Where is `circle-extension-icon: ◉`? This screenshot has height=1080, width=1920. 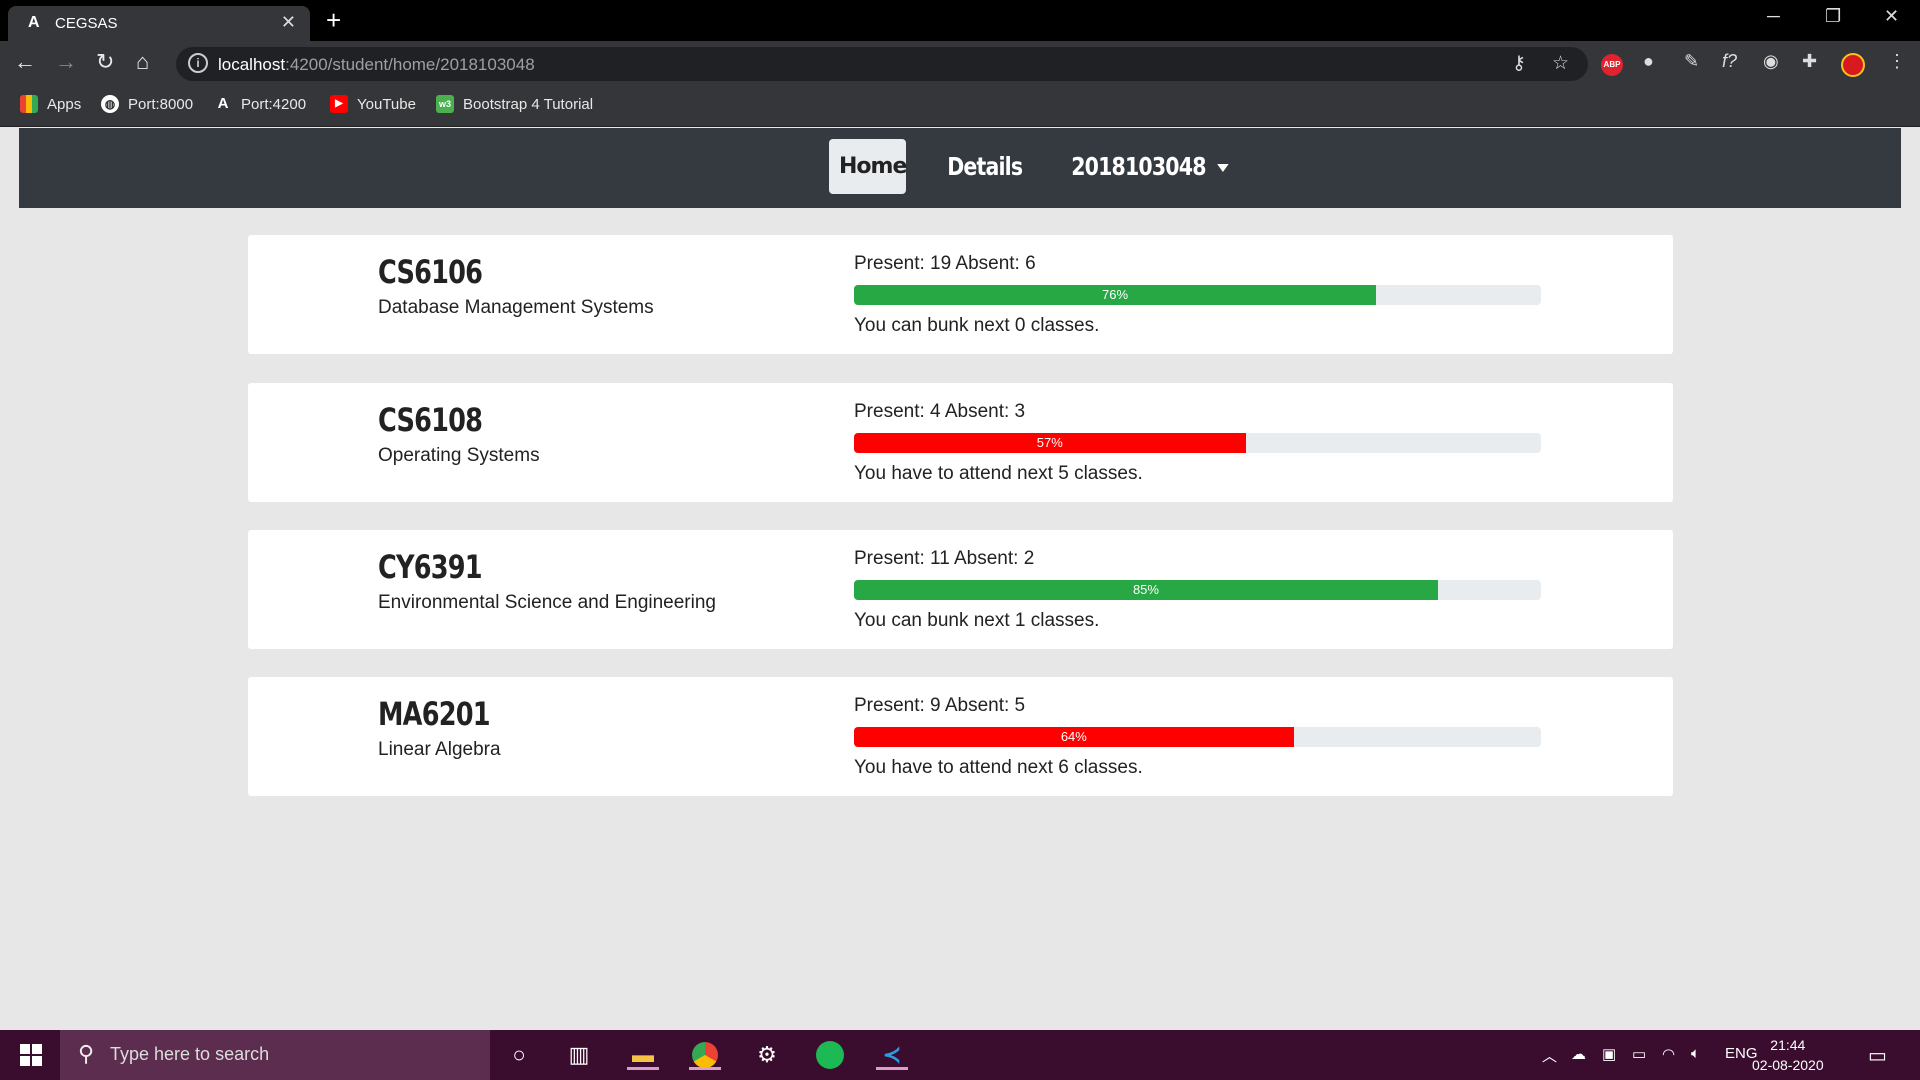
circle-extension-icon: ◉ is located at coordinates (1771, 61).